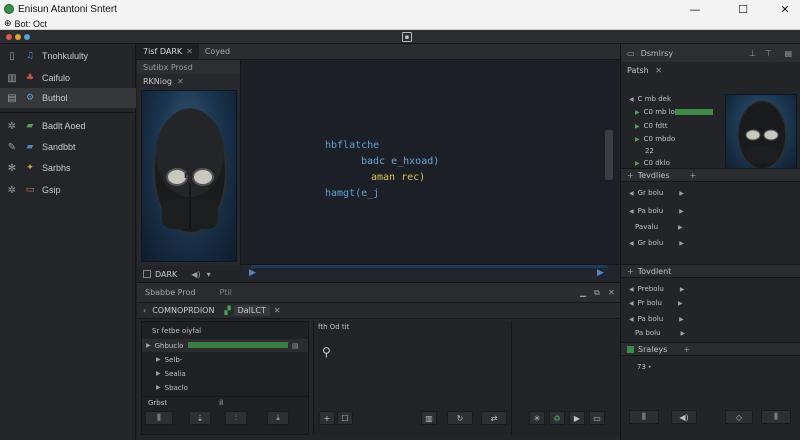 The image size is (800, 440). Describe the element at coordinates (225, 345) in the screenshot. I see `list-item: ▶ Ghbuclo ▤` at that location.